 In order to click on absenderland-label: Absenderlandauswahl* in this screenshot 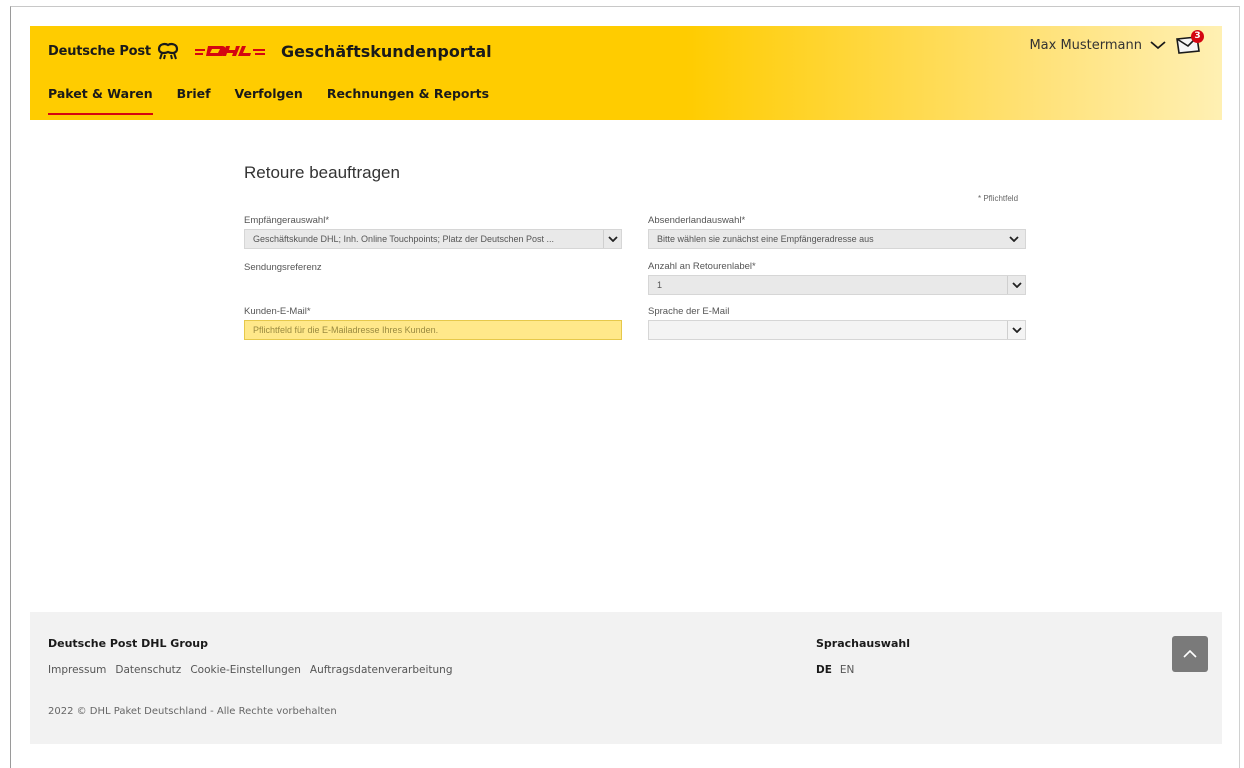, I will do `click(697, 220)`.